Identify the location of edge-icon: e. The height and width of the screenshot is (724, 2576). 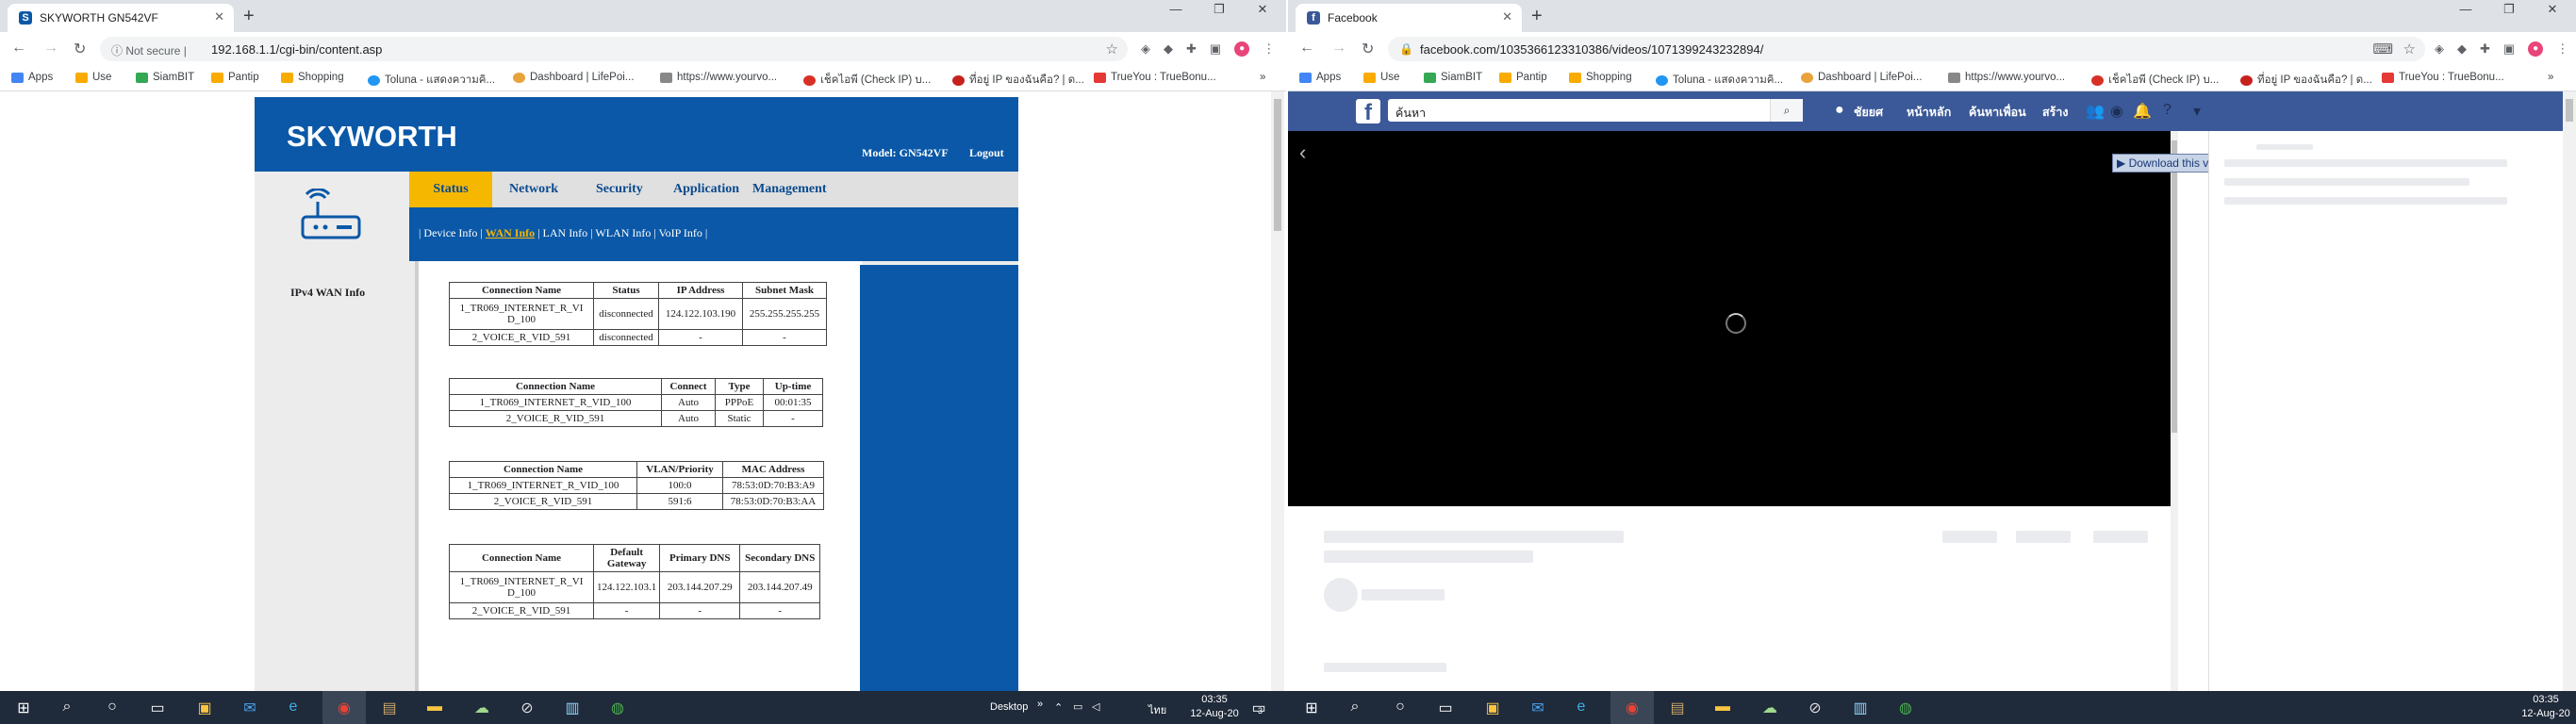
(293, 707).